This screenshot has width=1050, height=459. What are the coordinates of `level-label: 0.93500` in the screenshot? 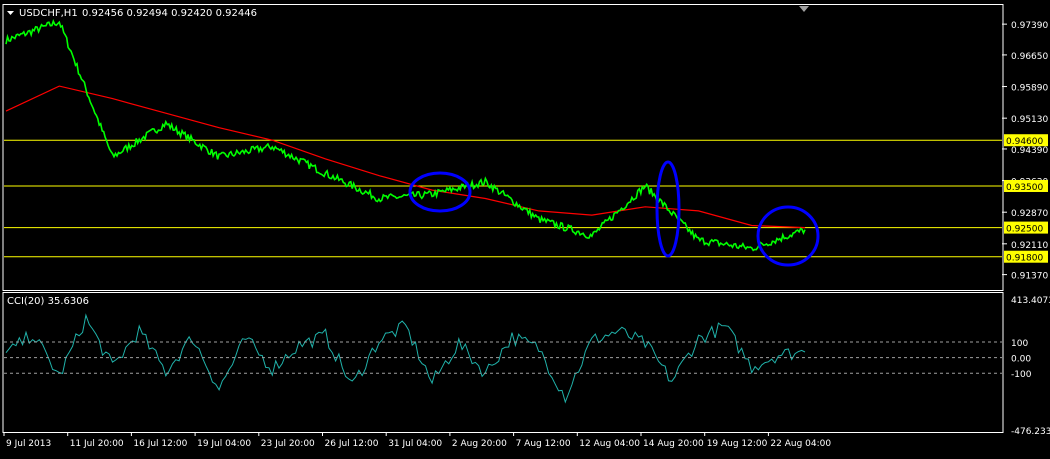 It's located at (1024, 188).